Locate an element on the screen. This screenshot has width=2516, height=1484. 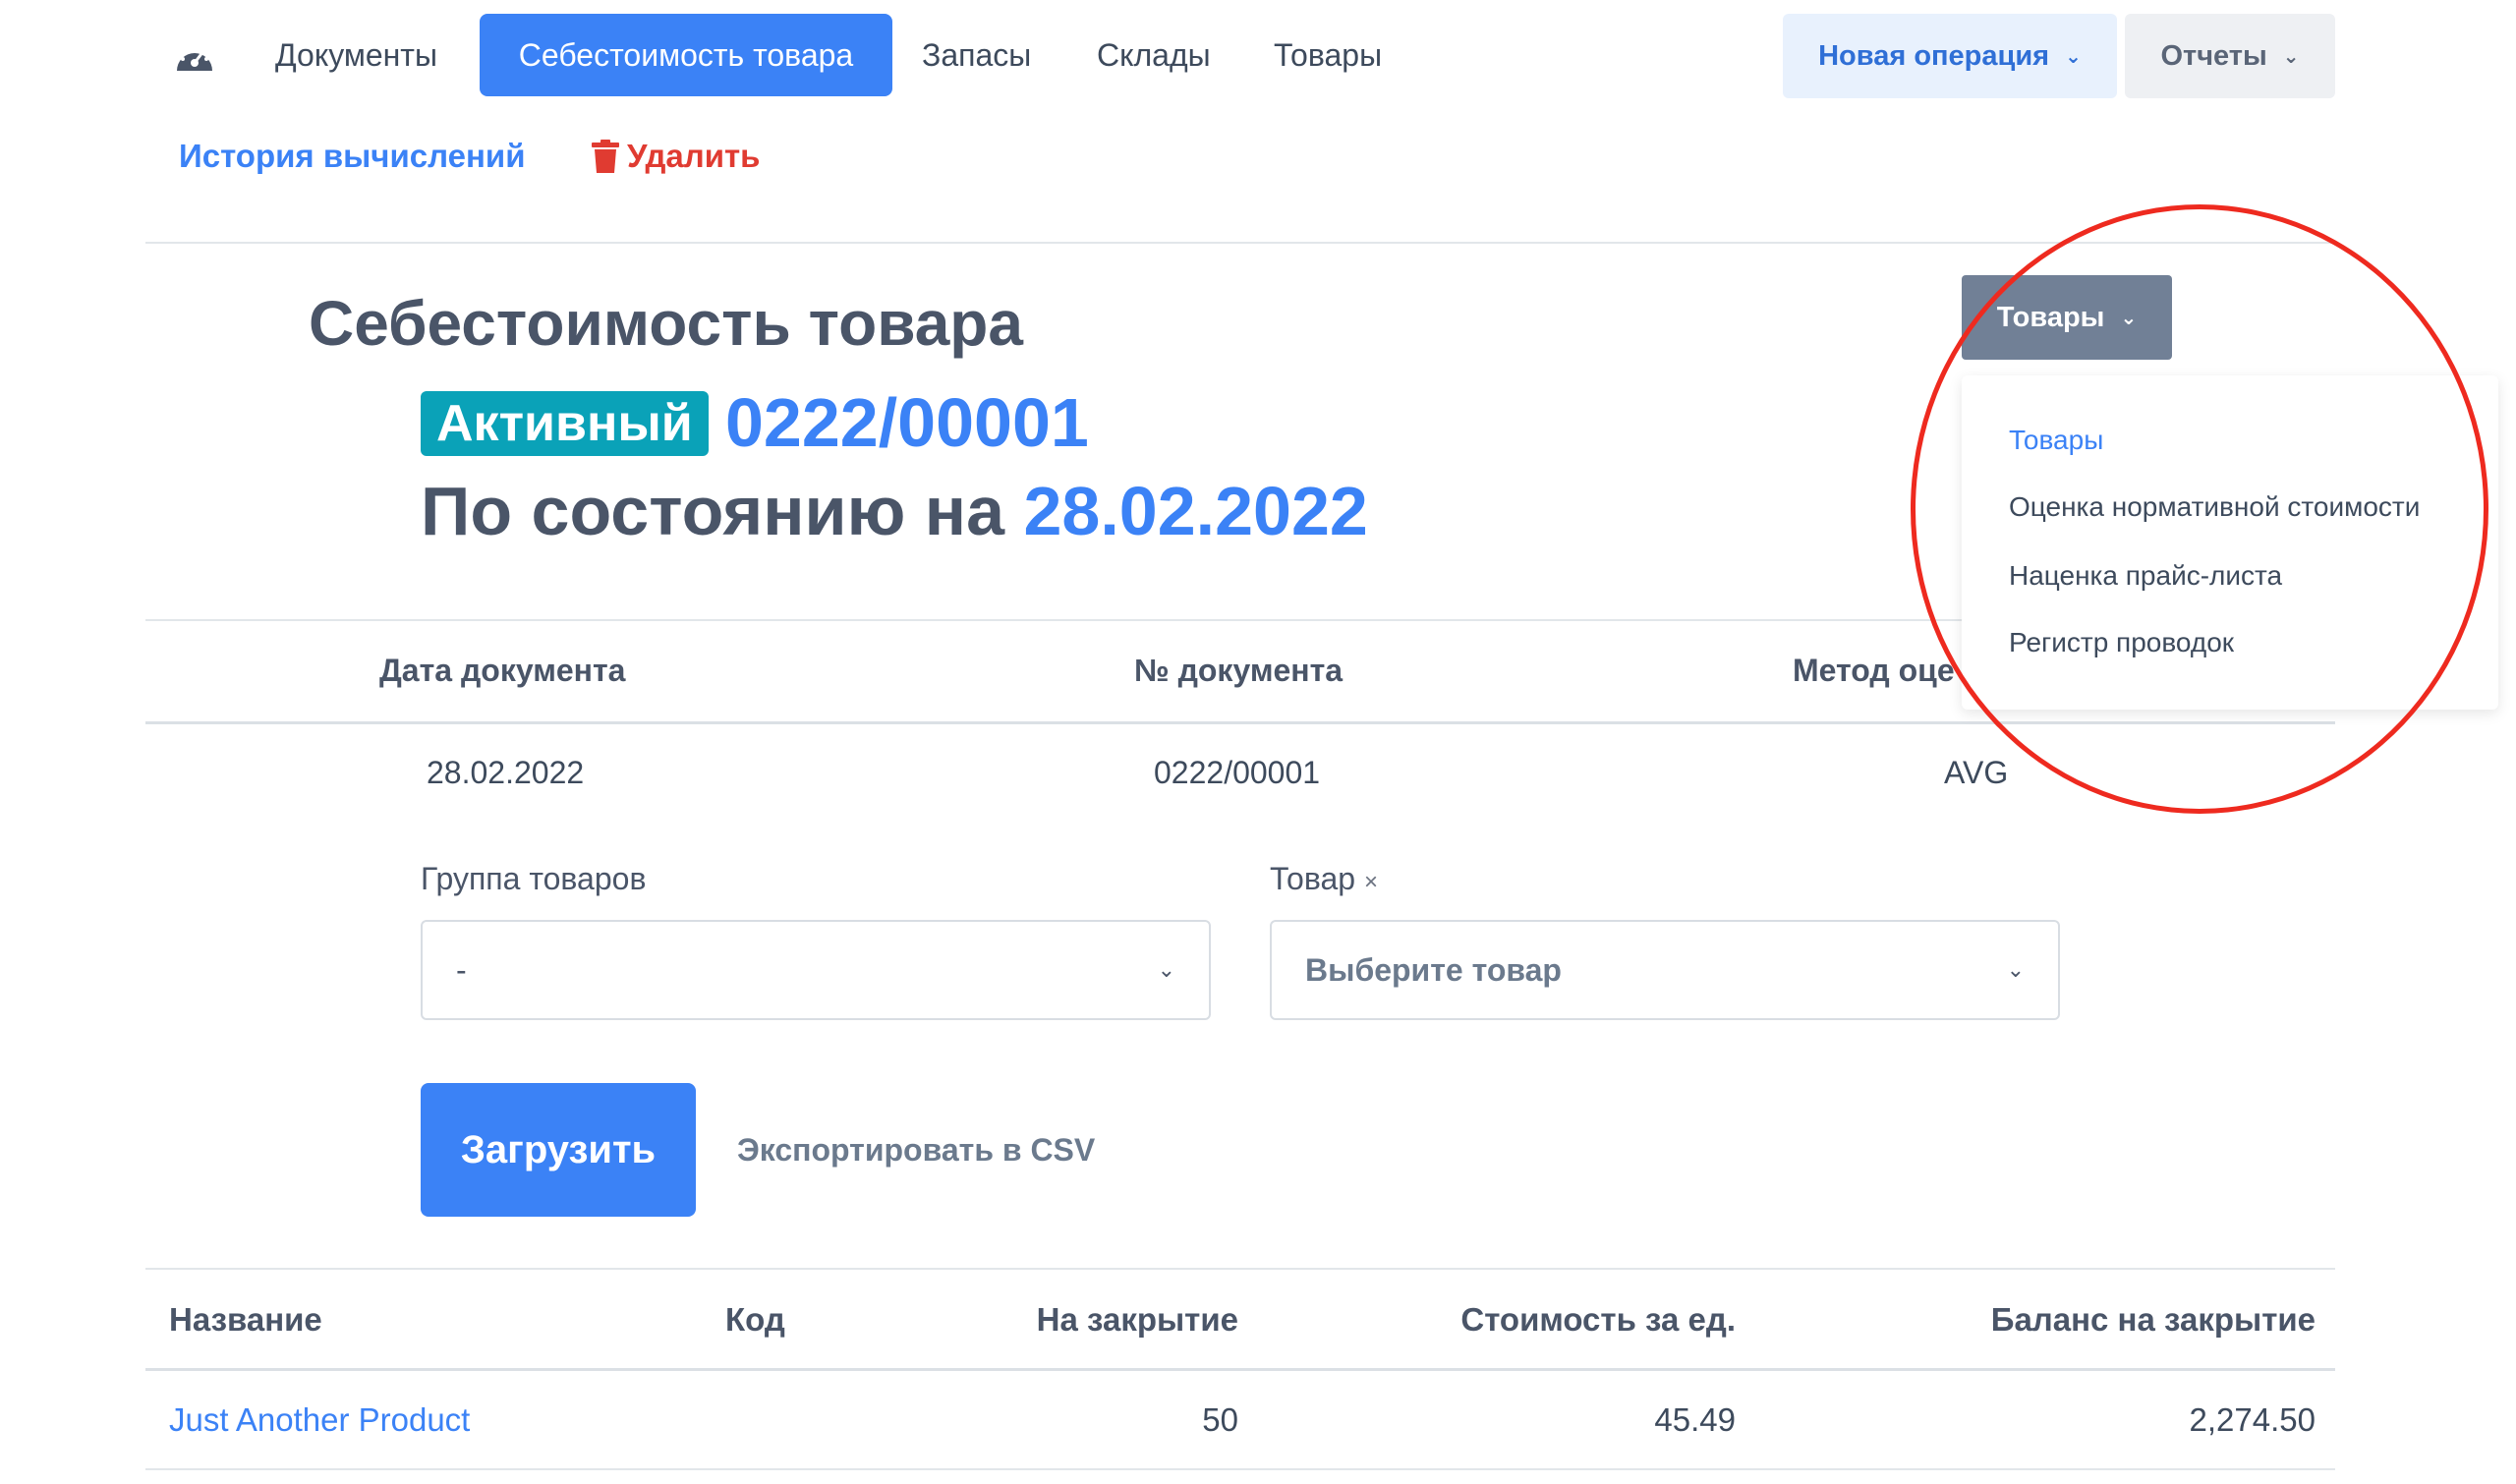
dashboard-gauge-icon is located at coordinates (194, 57).